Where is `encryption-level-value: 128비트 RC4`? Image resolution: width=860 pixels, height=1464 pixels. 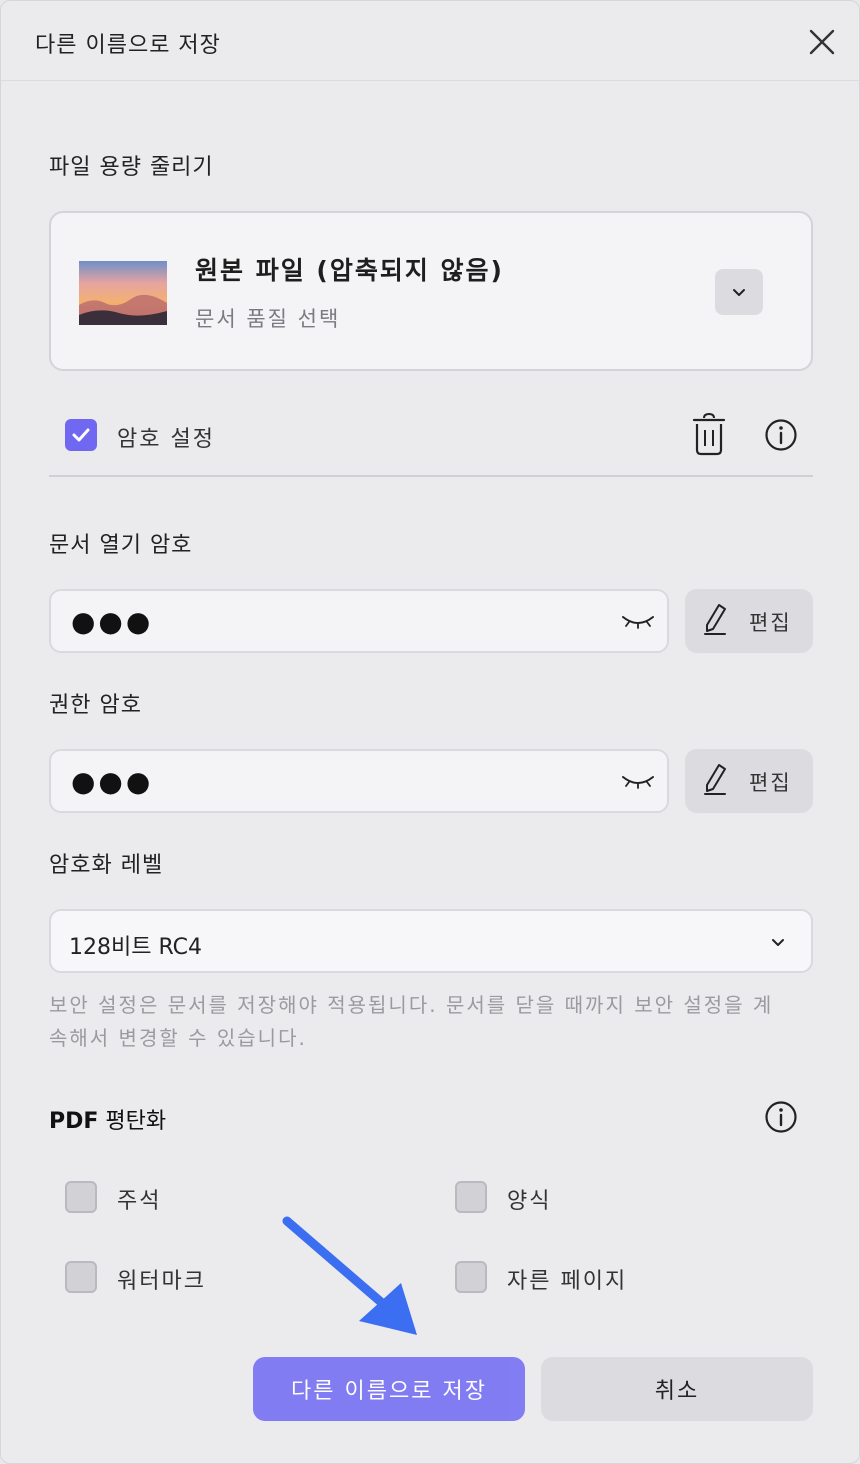
encryption-level-value: 128비트 RC4 is located at coordinates (136, 947).